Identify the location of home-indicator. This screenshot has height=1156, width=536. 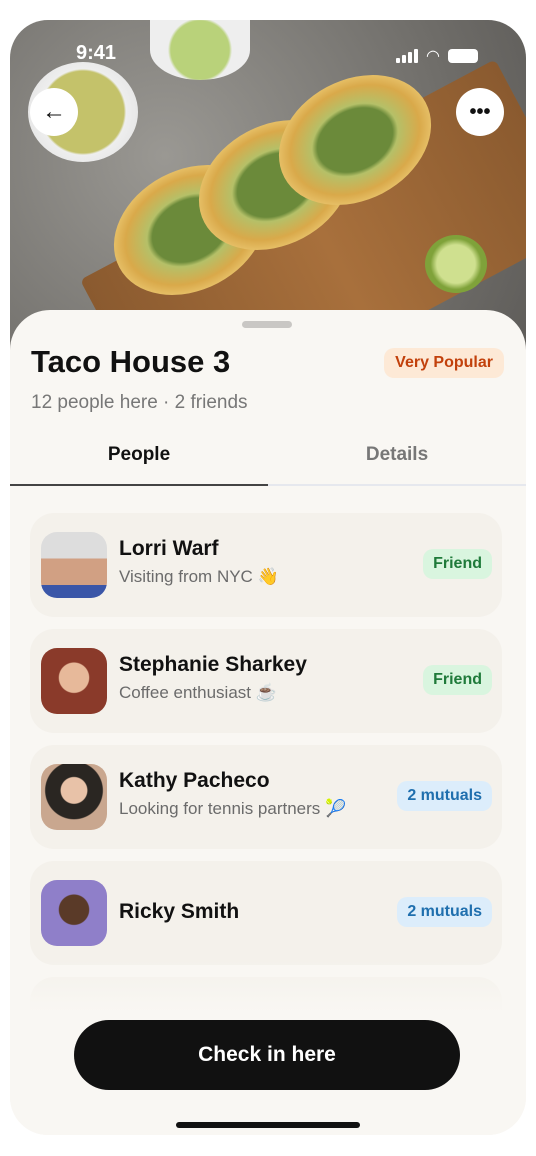
(268, 1125).